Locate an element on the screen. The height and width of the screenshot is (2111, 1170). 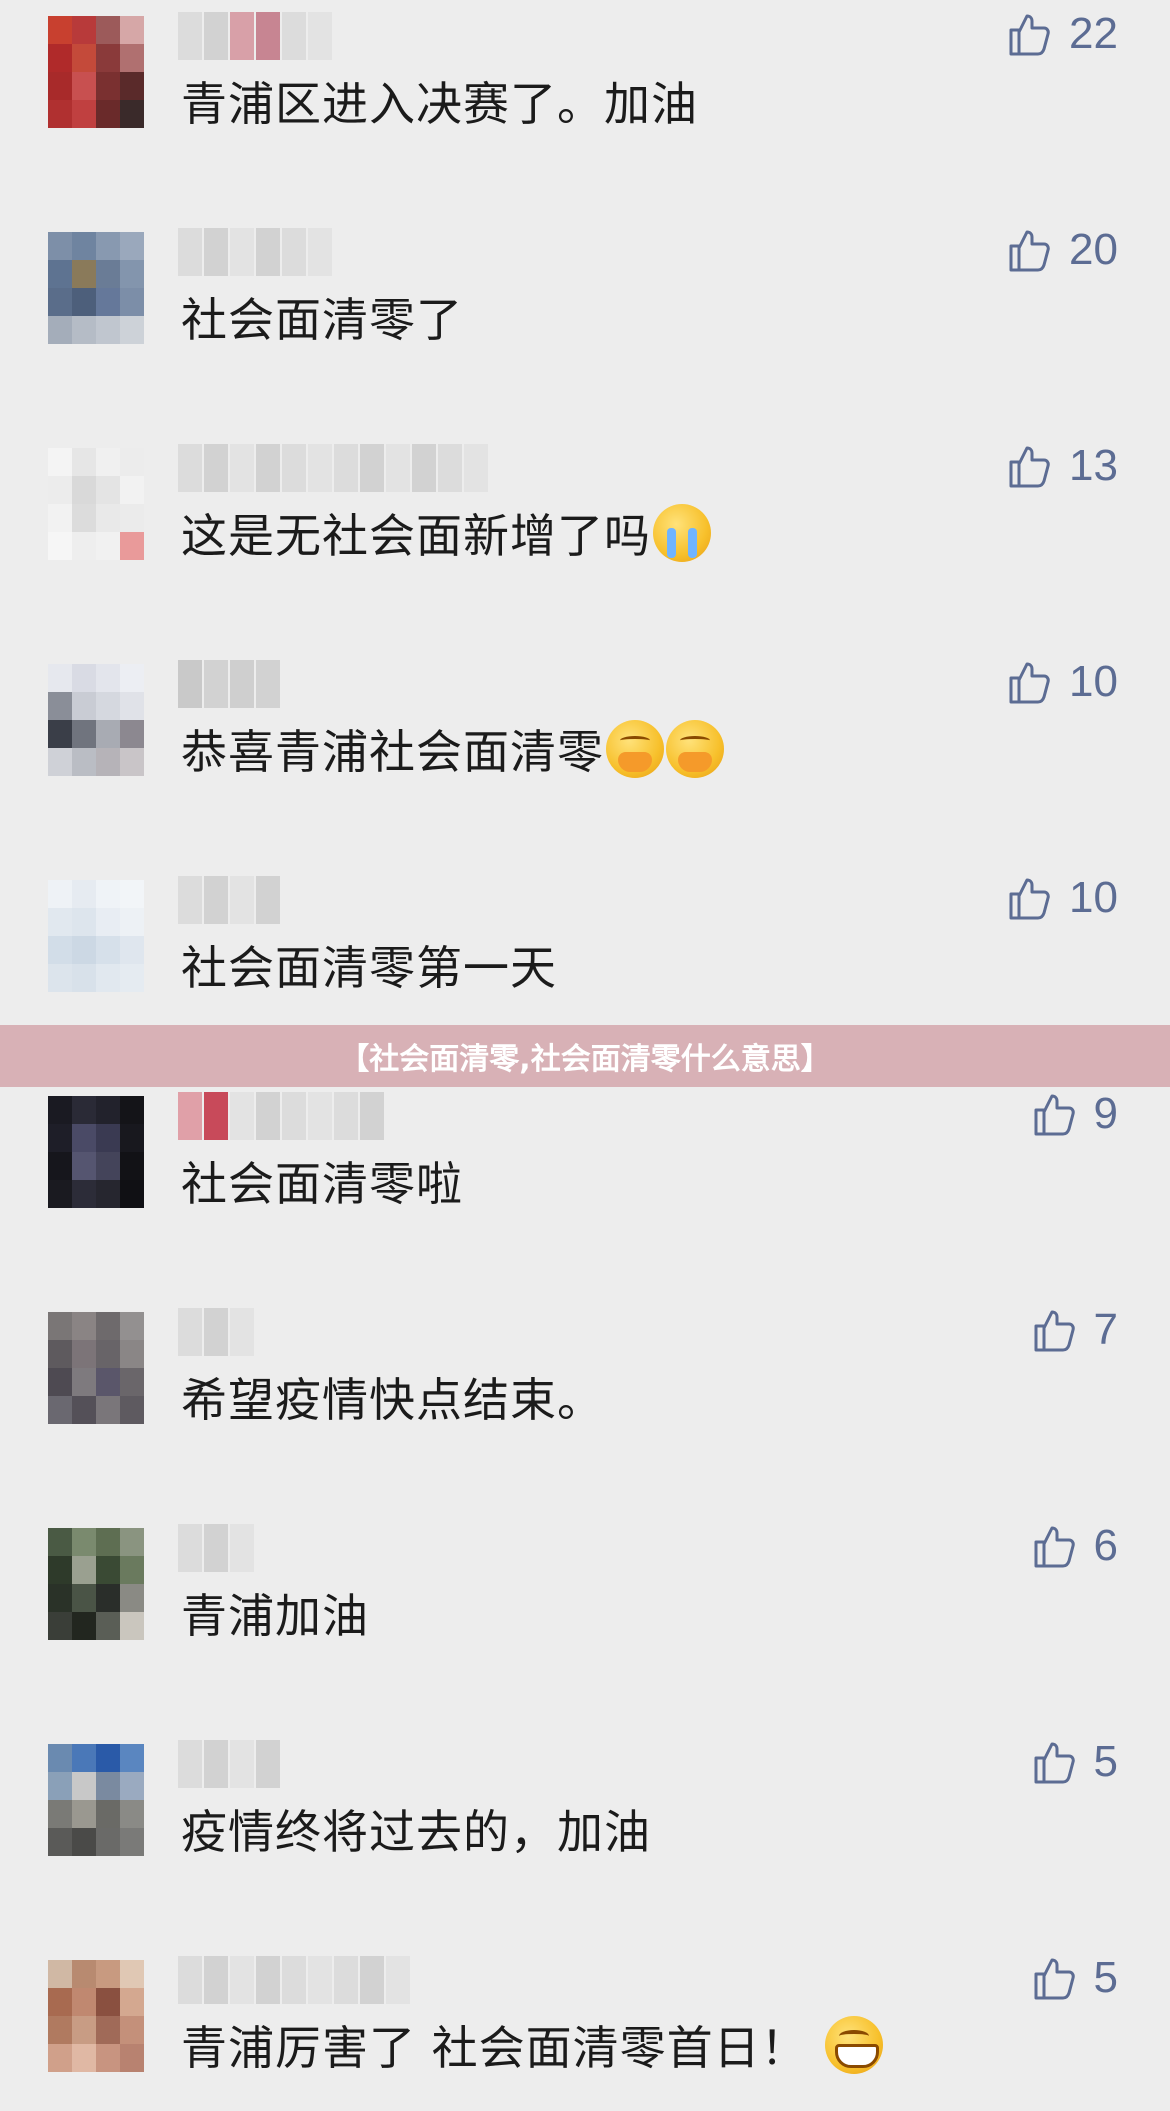
comment-text: 疫情终将过去的，加油 is located at coordinates (416, 1832).